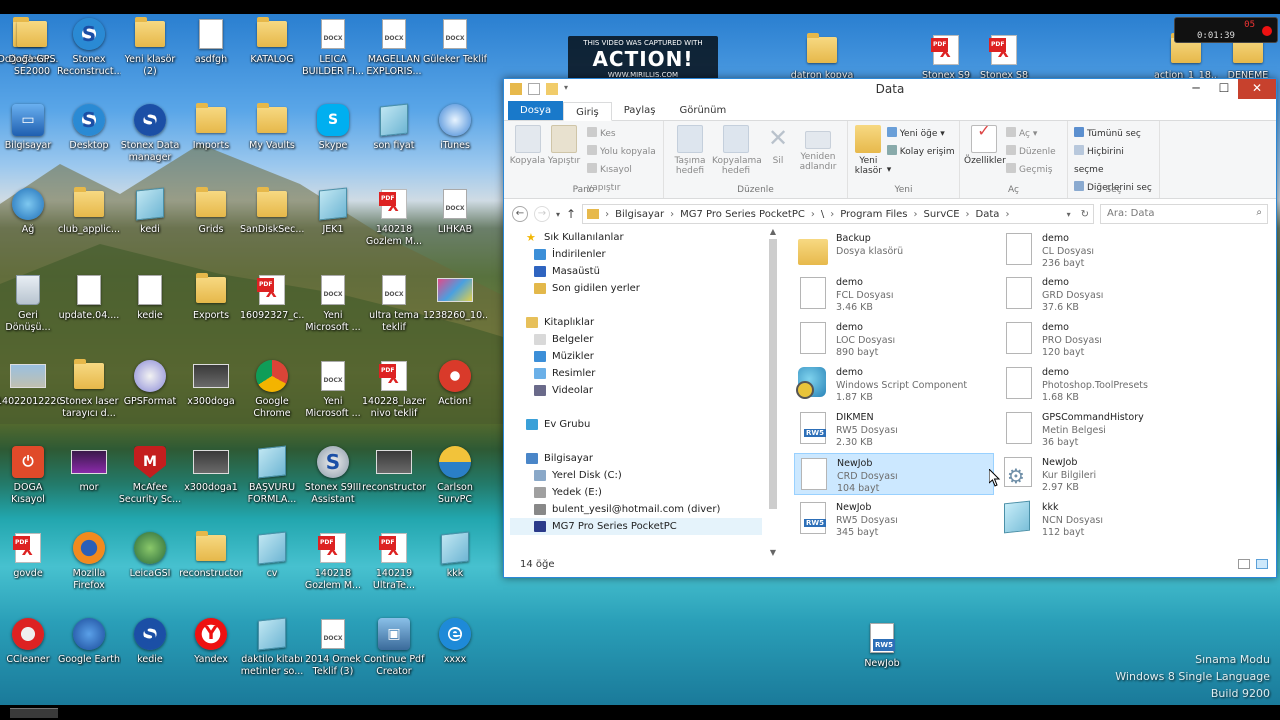 This screenshot has width=1280, height=720. What do you see at coordinates (1100, 429) in the screenshot?
I see `file-tile: GPSCommandHistory Metin Belgesi 36 bayt` at bounding box center [1100, 429].